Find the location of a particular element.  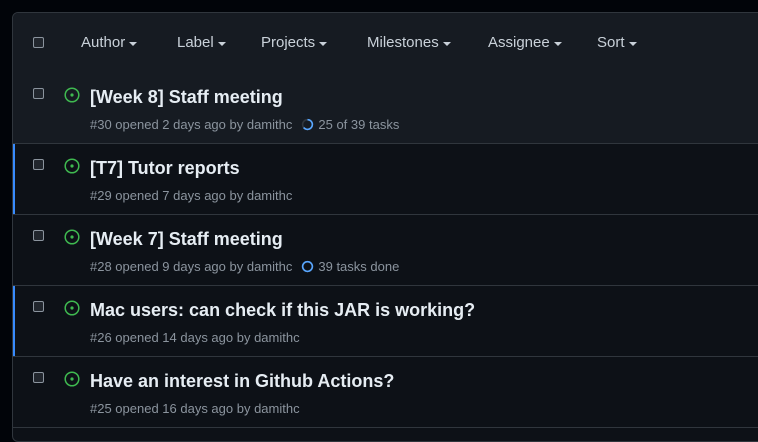

sort-dropdown: Sort is located at coordinates (617, 42).